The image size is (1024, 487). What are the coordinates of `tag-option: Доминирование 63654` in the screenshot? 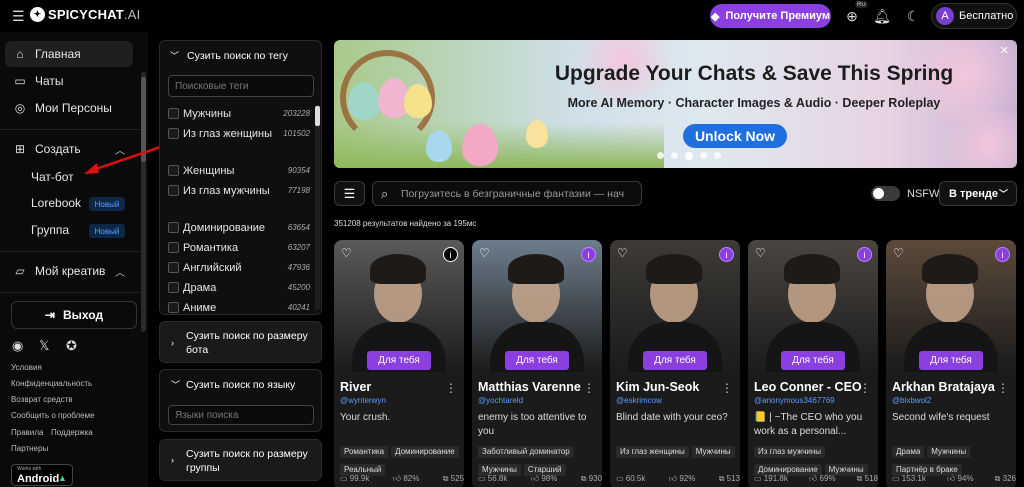 It's located at (239, 228).